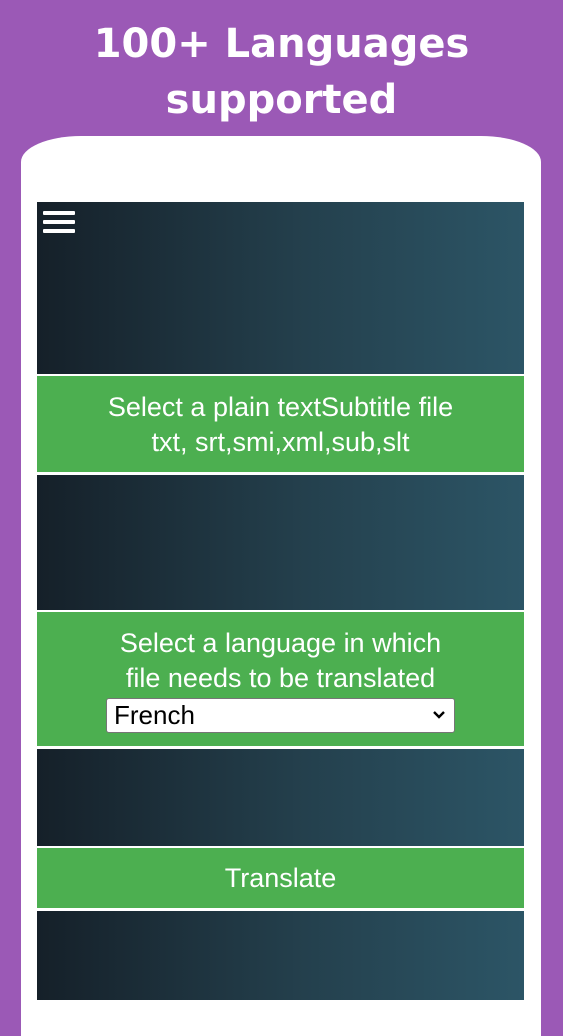 This screenshot has width=563, height=1036. I want to click on translate-button: Translate, so click(280, 878).